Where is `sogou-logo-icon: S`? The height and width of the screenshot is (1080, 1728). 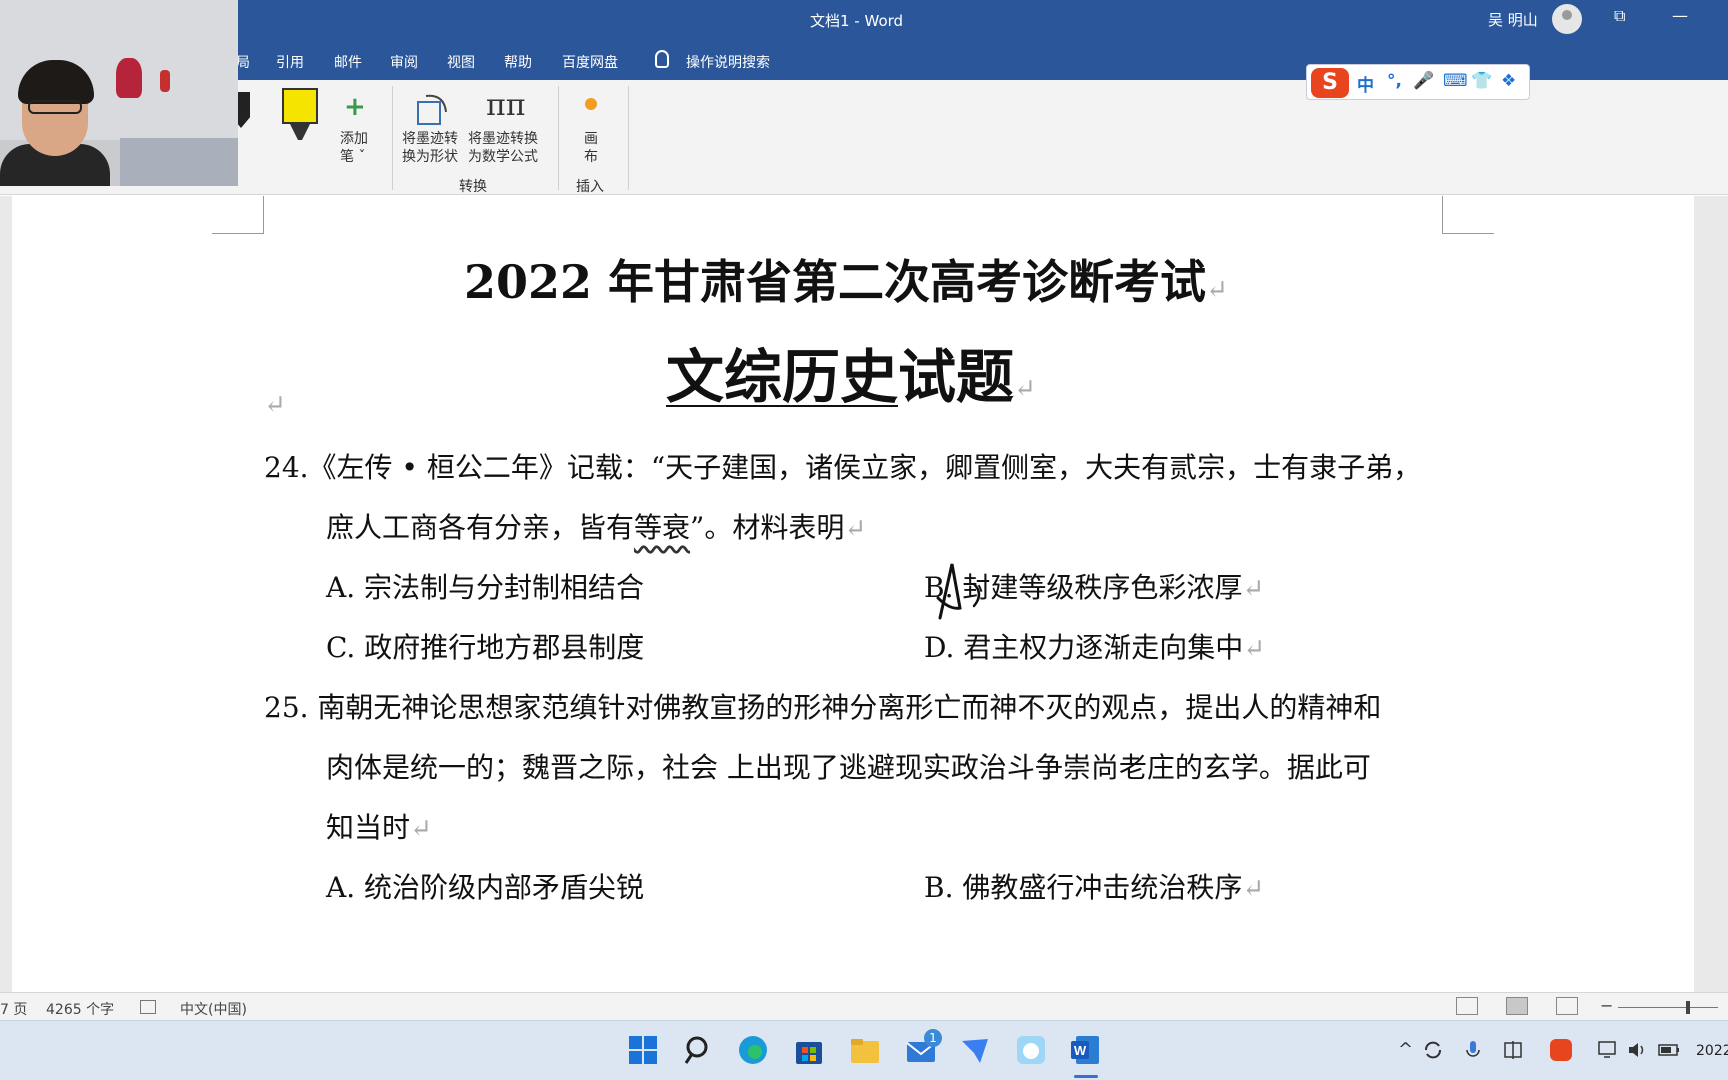
sogou-logo-icon: S is located at coordinates (1330, 83).